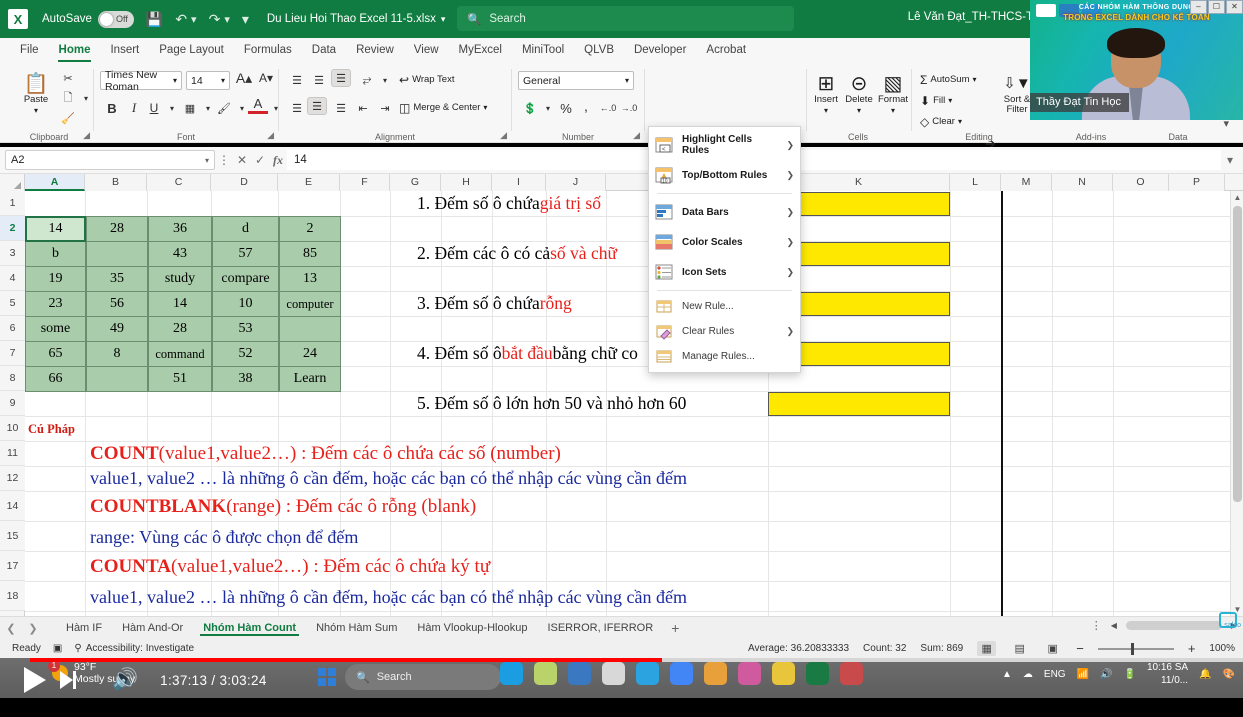 Image resolution: width=1243 pixels, height=717 pixels. I want to click on search-input: 🔍 Search, so click(625, 18).